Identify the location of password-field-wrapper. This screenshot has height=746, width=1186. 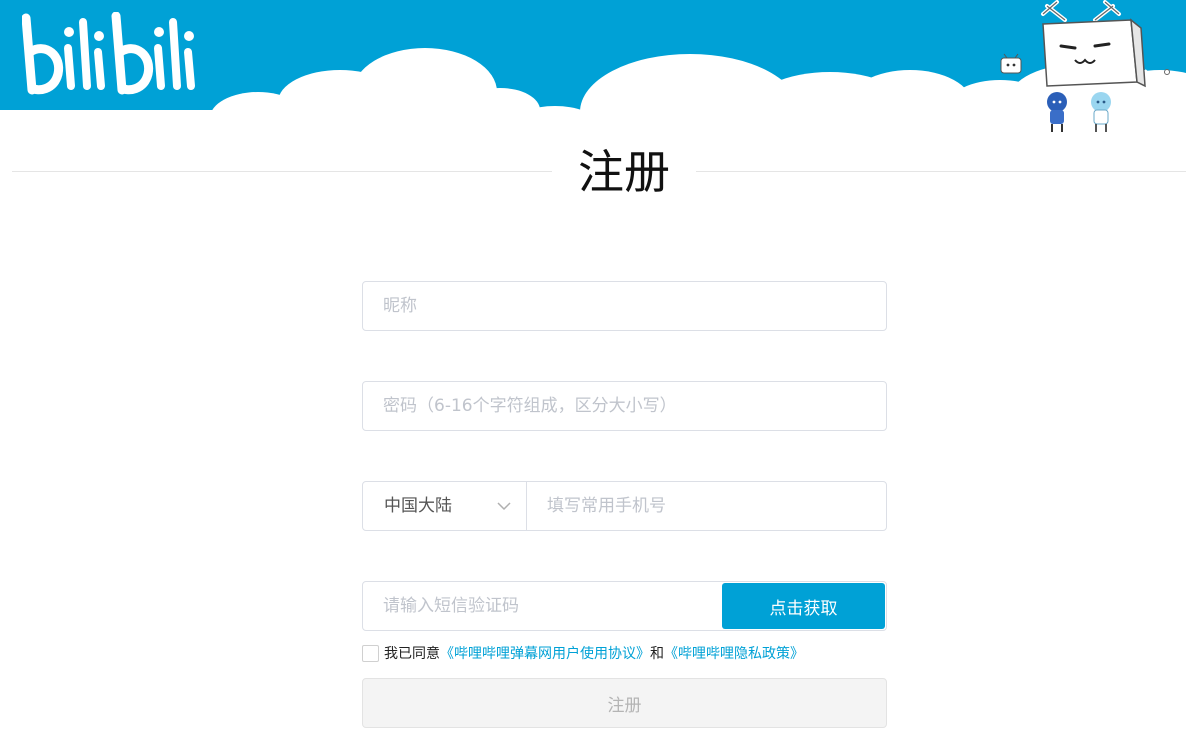
(624, 406).